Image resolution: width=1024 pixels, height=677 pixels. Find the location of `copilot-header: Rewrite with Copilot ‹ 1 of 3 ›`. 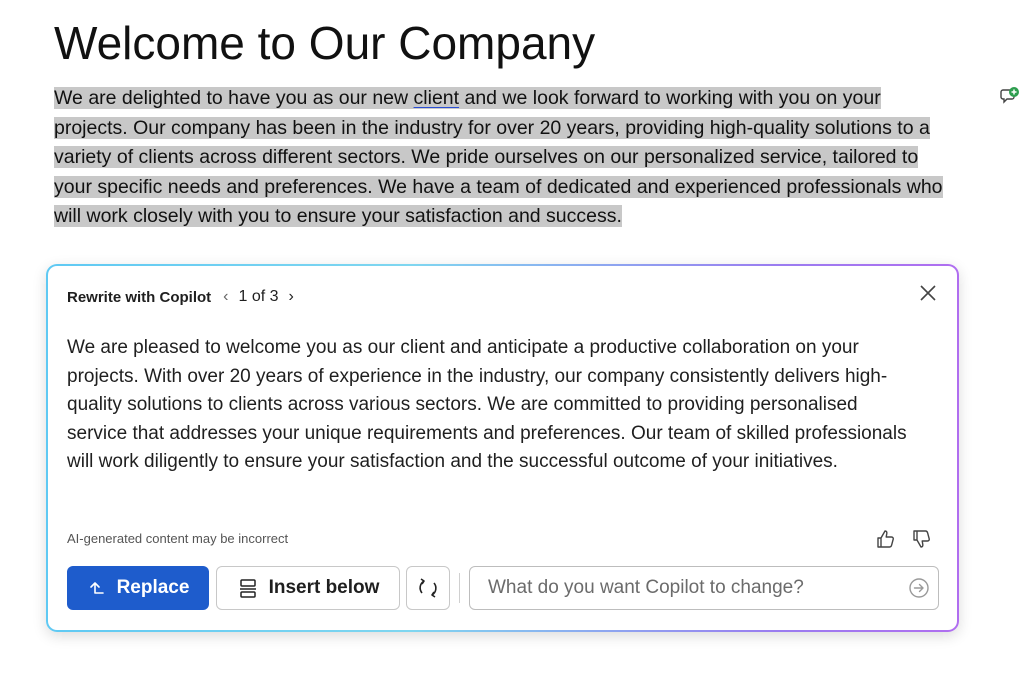

copilot-header: Rewrite with Copilot ‹ 1 of 3 › is located at coordinates (180, 297).